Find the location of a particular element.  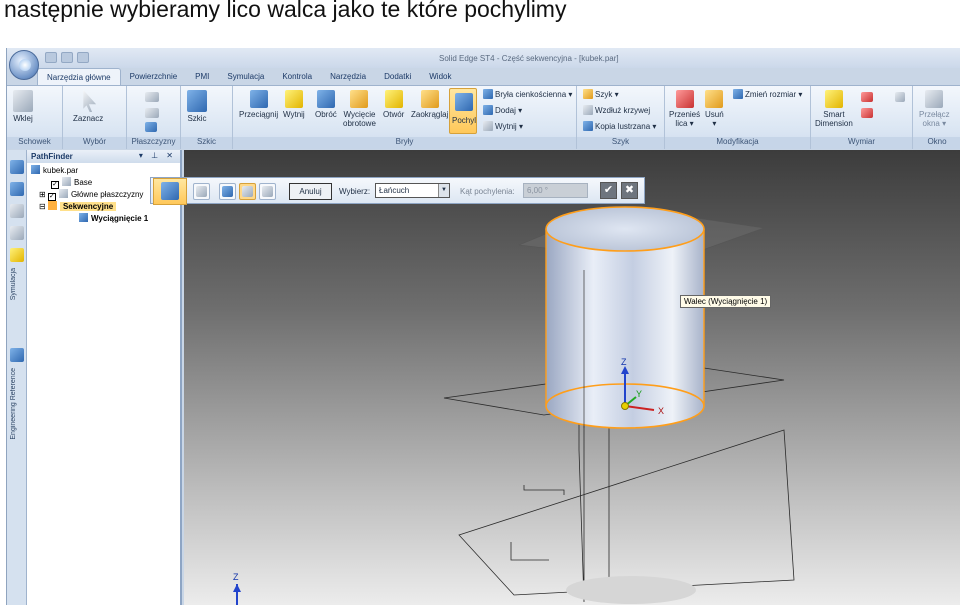

add-label: Dodaj is located at coordinates (505, 110).